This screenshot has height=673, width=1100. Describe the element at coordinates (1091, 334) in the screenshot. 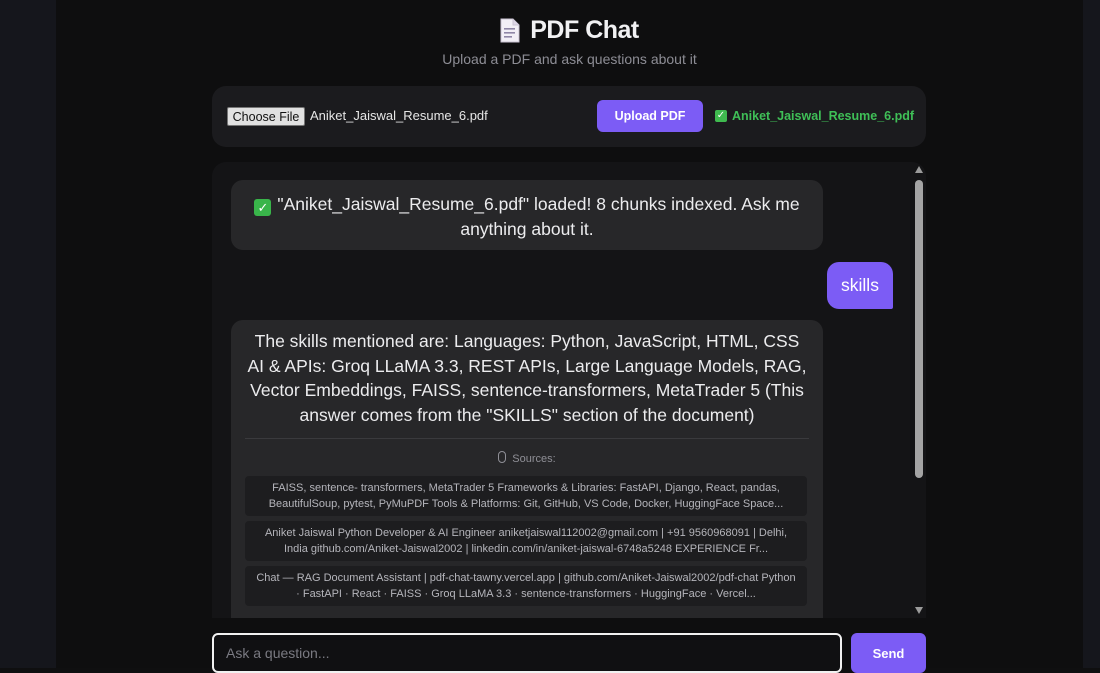

I see `right-sidebar` at that location.